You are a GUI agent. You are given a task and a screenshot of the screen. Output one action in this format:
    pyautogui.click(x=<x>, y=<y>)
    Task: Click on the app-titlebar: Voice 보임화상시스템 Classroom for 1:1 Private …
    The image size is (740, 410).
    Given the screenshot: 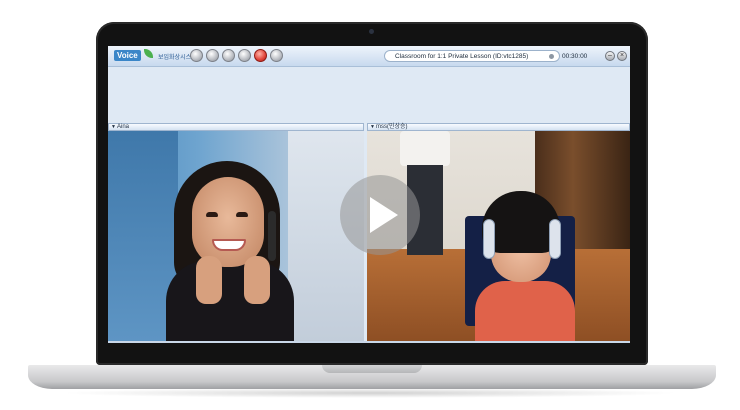 What is the action you would take?
    pyautogui.click(x=369, y=56)
    